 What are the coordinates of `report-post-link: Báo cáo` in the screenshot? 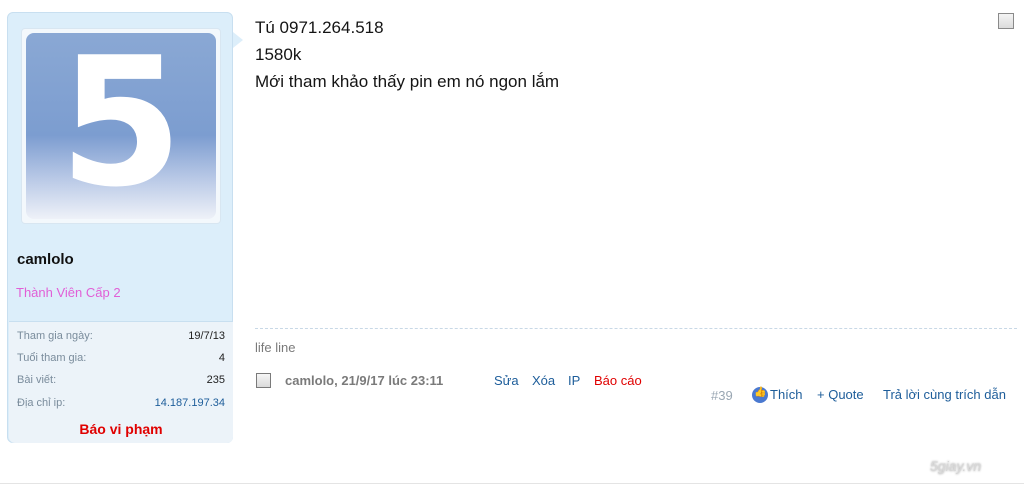 It's located at (618, 380).